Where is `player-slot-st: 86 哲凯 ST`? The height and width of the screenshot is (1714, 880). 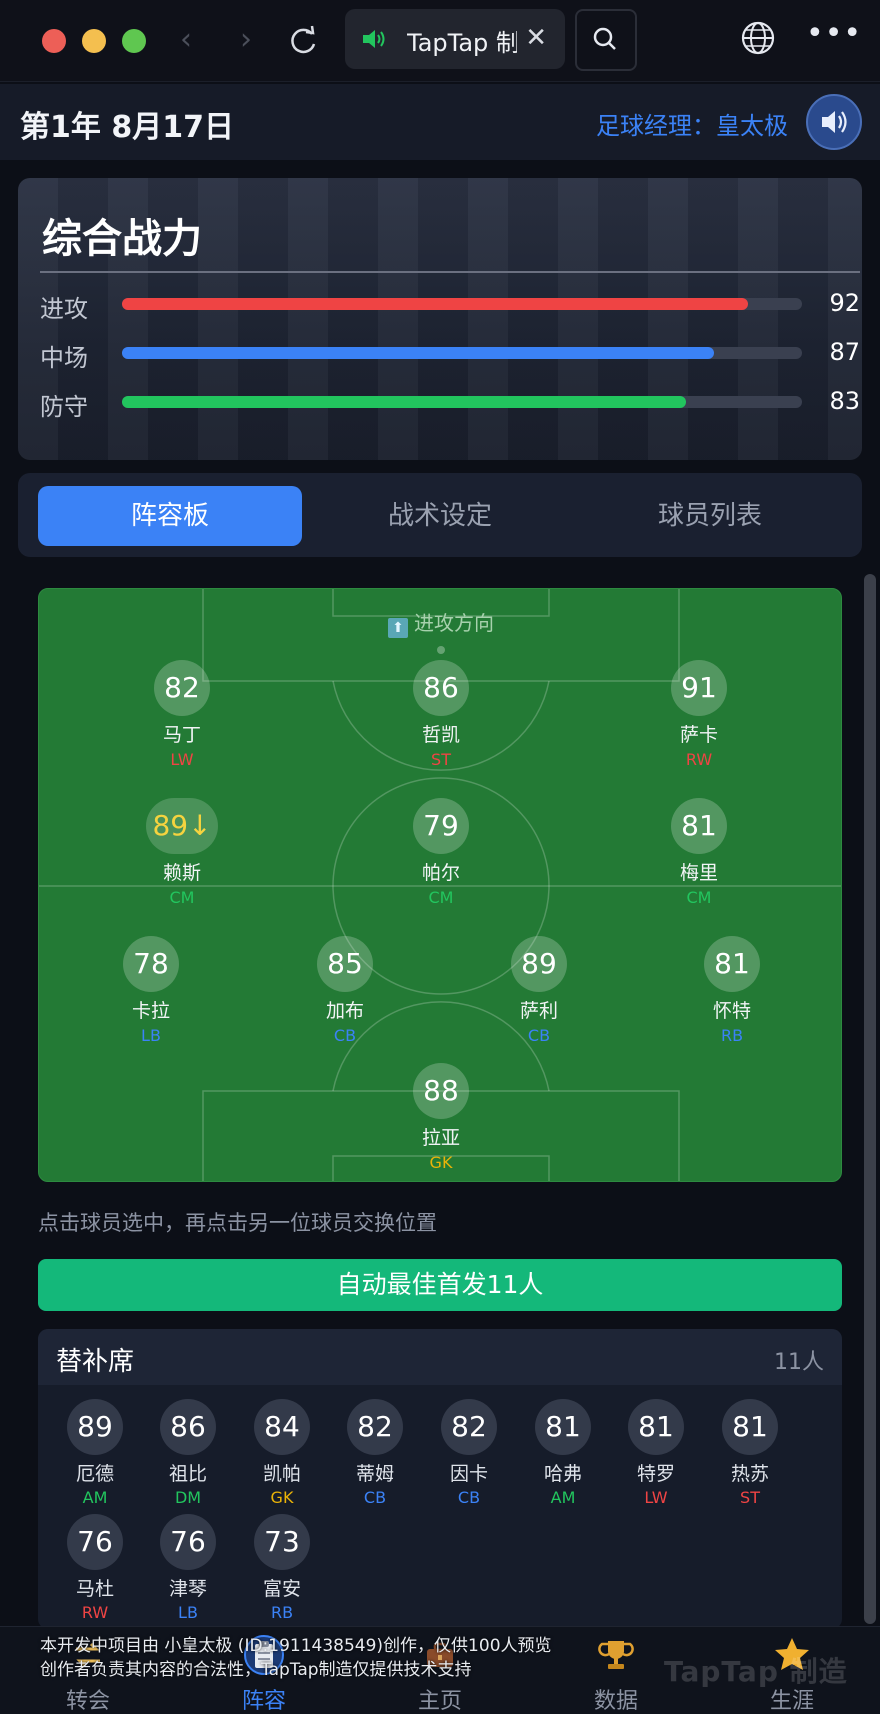
player-slot-st: 86 哲凯 ST is located at coordinates (441, 714).